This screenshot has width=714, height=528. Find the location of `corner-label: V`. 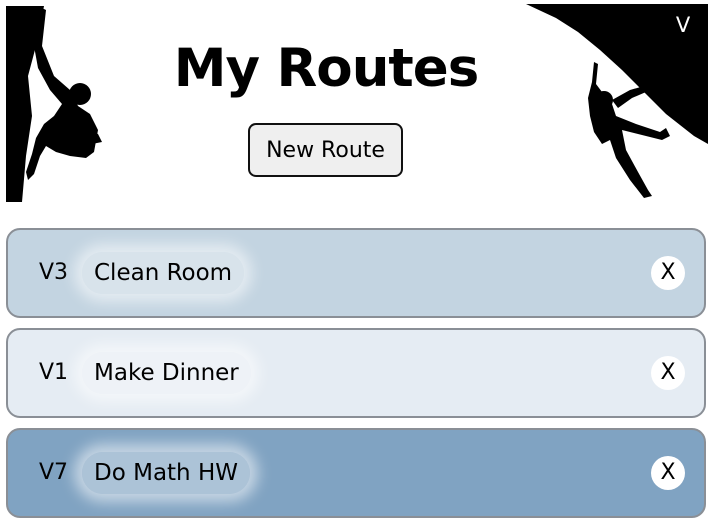

corner-label: V is located at coordinates (683, 25).